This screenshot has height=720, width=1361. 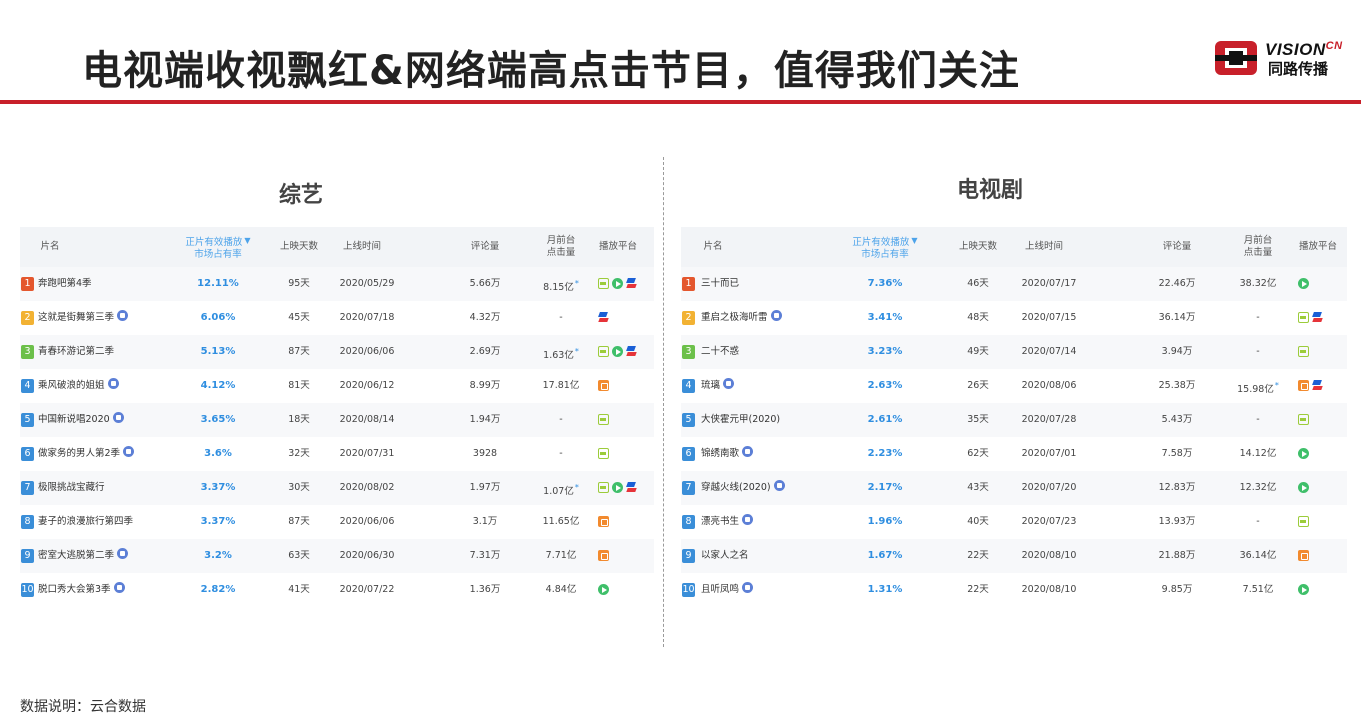 I want to click on release-date-value: 2020/05/29, so click(x=367, y=283).